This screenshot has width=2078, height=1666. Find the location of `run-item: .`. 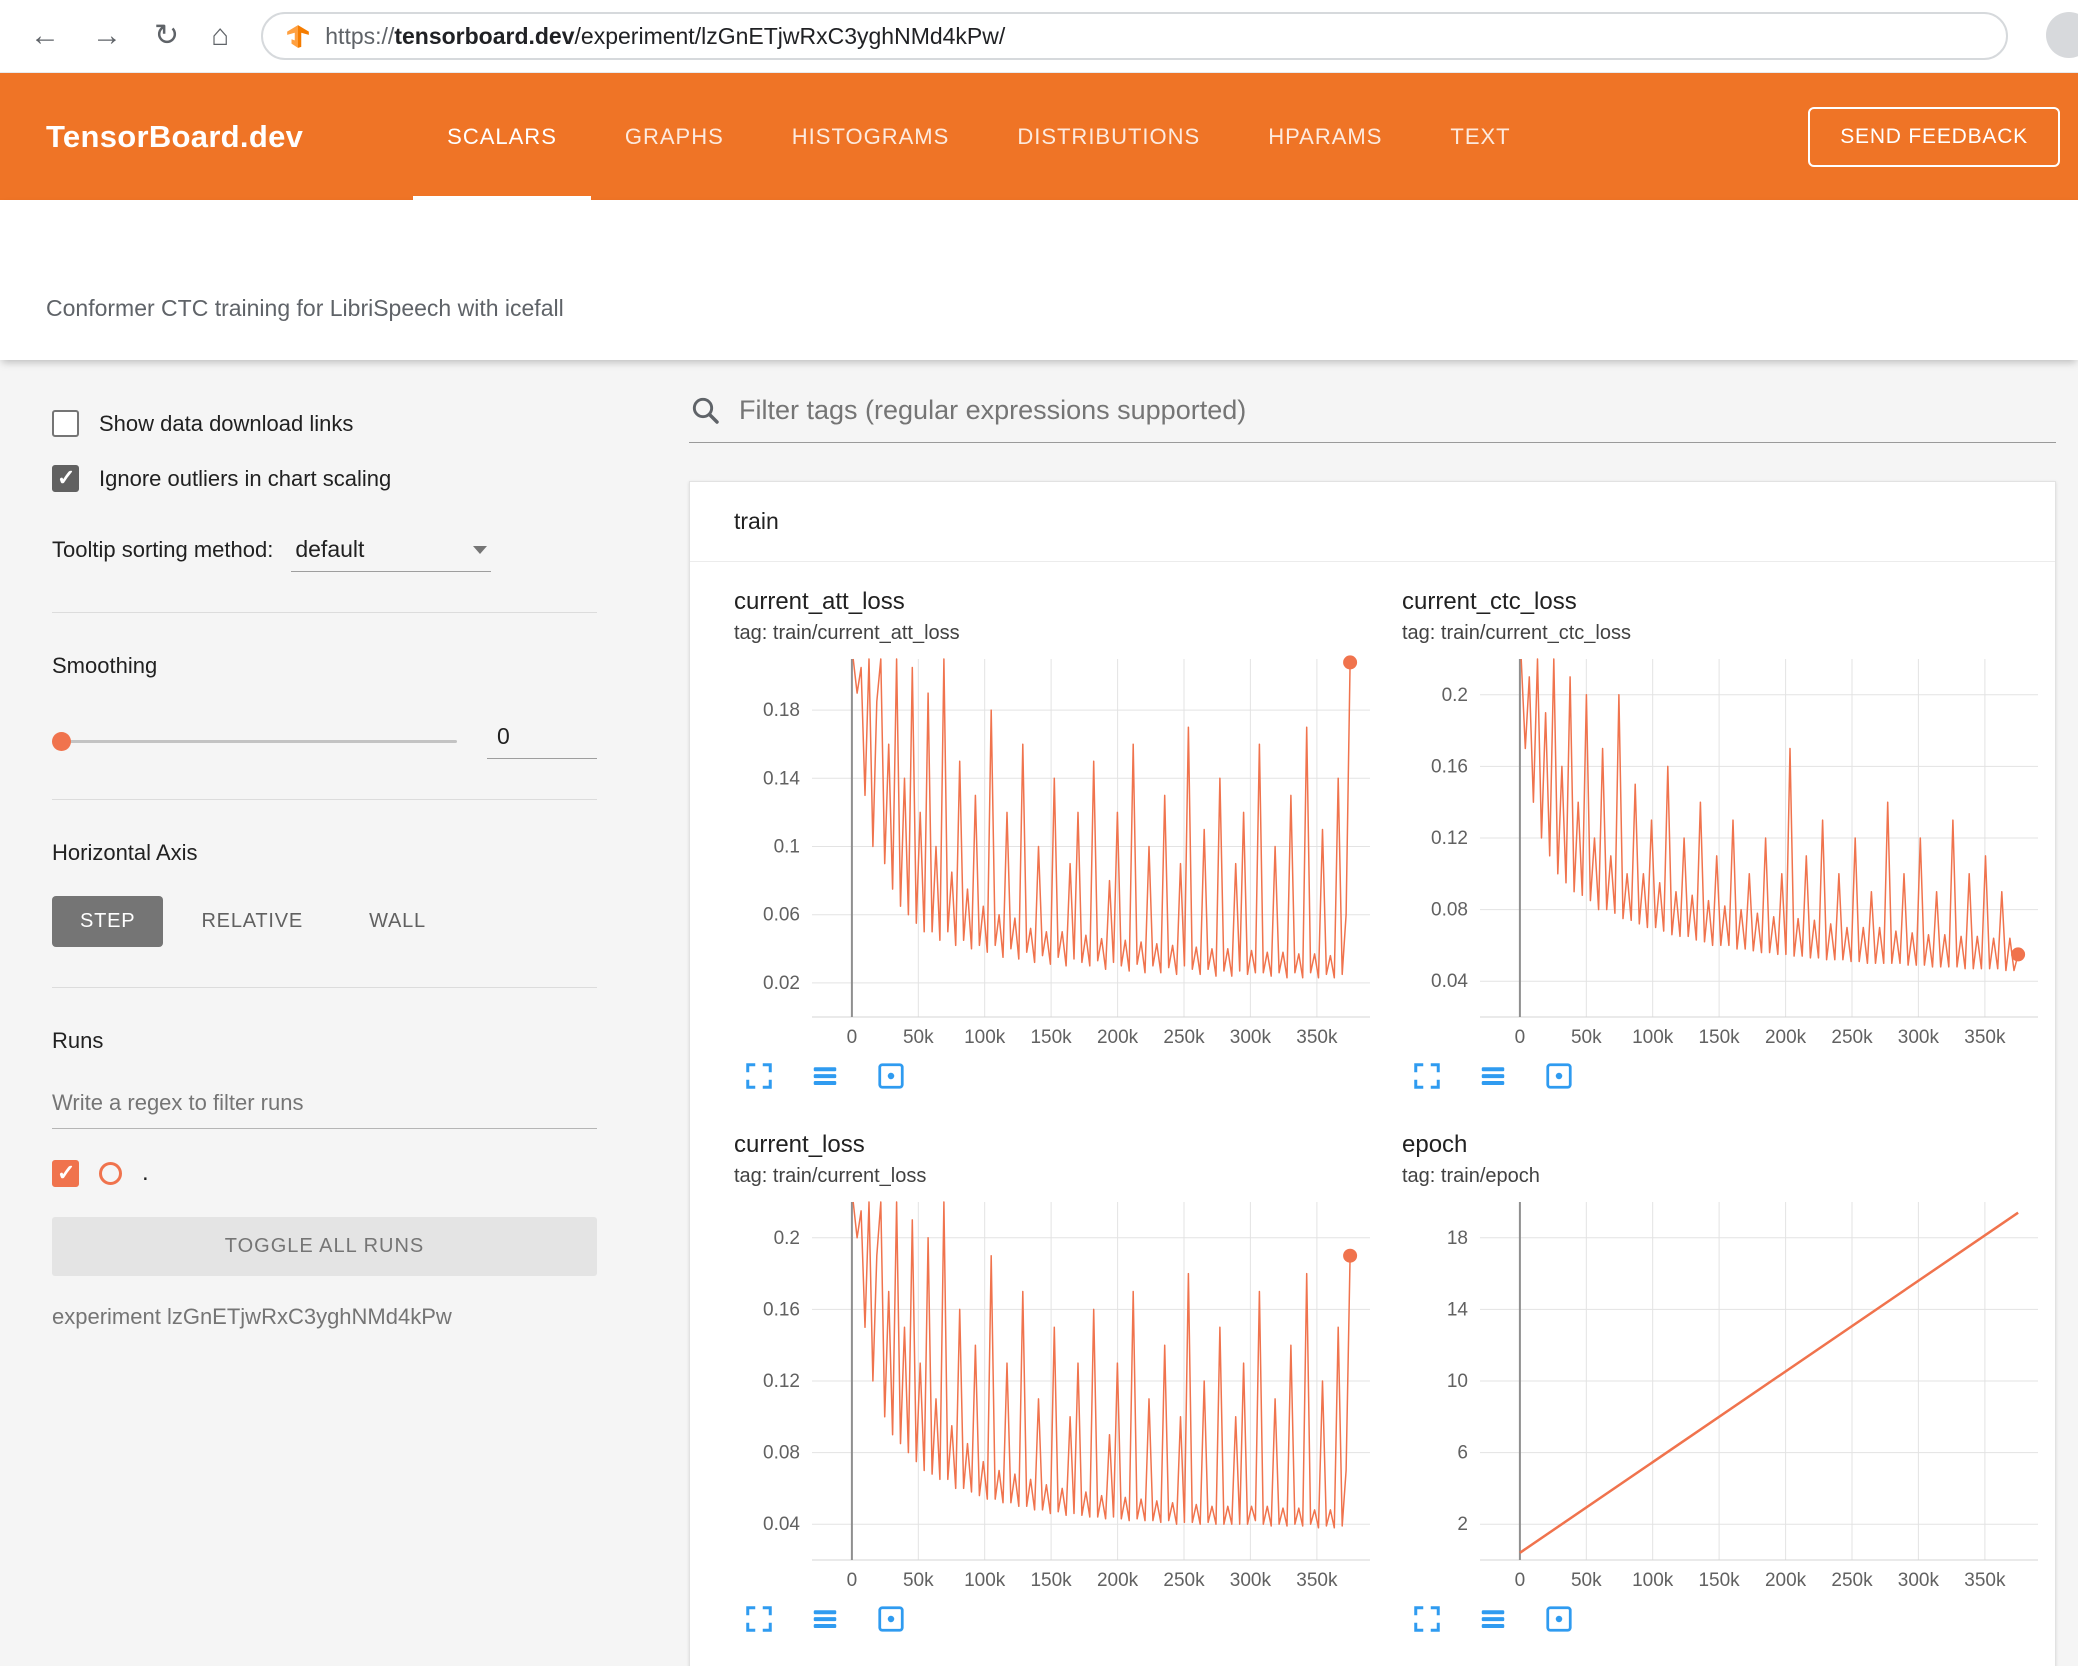

run-item: . is located at coordinates (324, 1173).